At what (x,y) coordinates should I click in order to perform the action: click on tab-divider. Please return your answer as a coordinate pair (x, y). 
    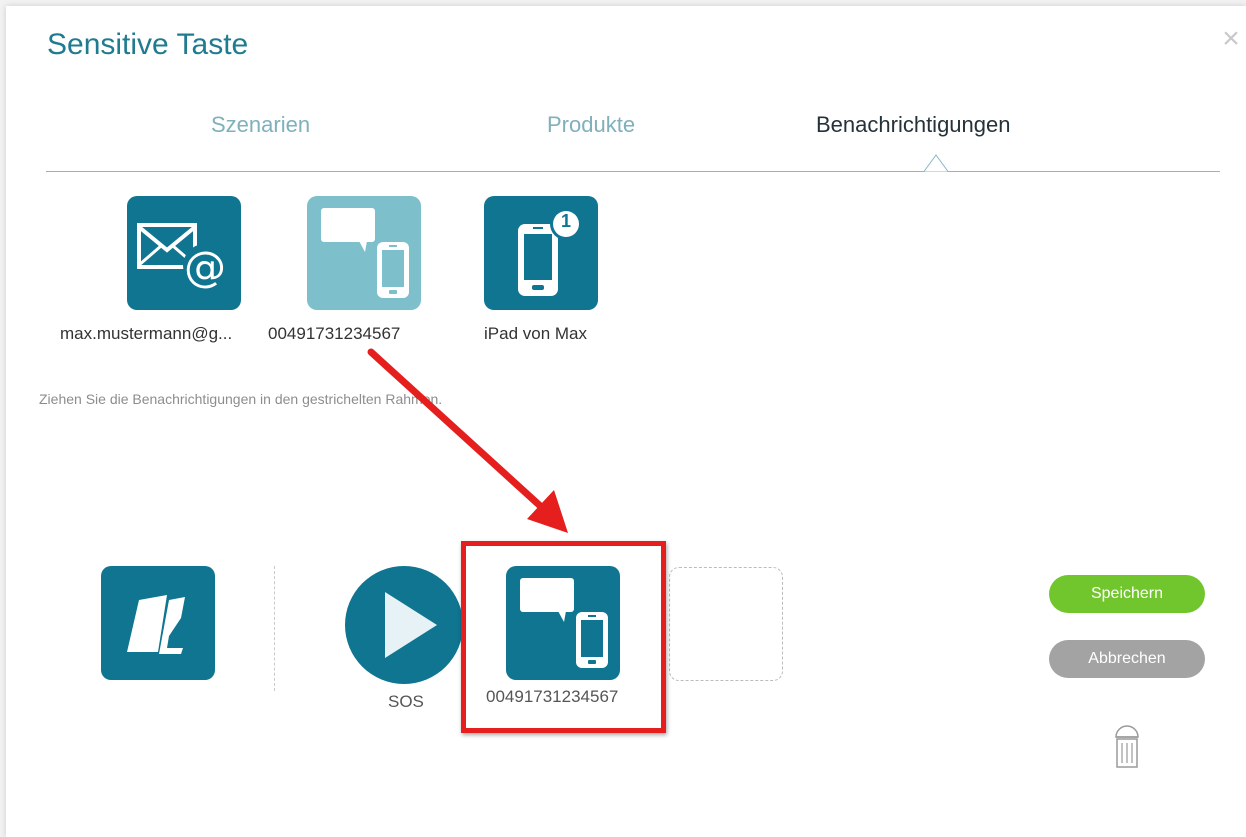
    Looking at the image, I should click on (633, 171).